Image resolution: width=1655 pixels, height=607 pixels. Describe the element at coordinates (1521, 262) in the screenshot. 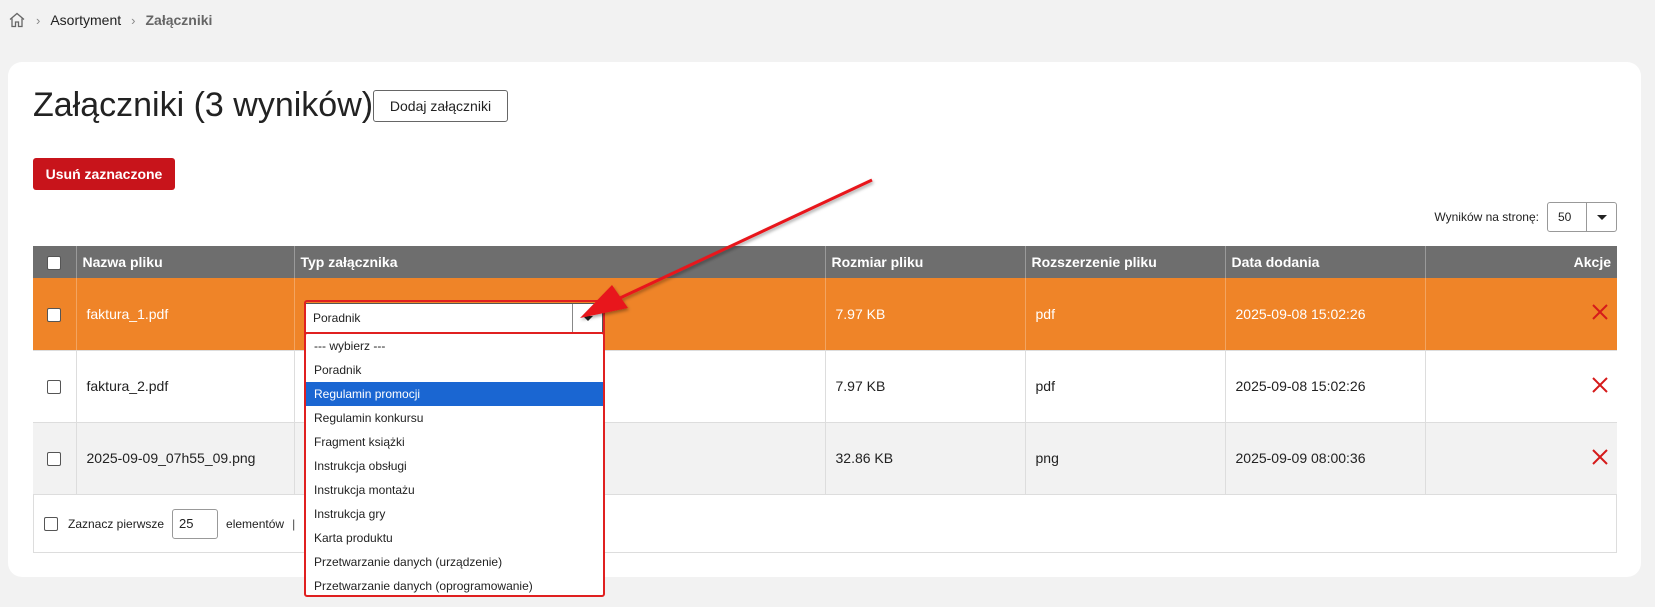

I see `col-actions: Akcje` at that location.